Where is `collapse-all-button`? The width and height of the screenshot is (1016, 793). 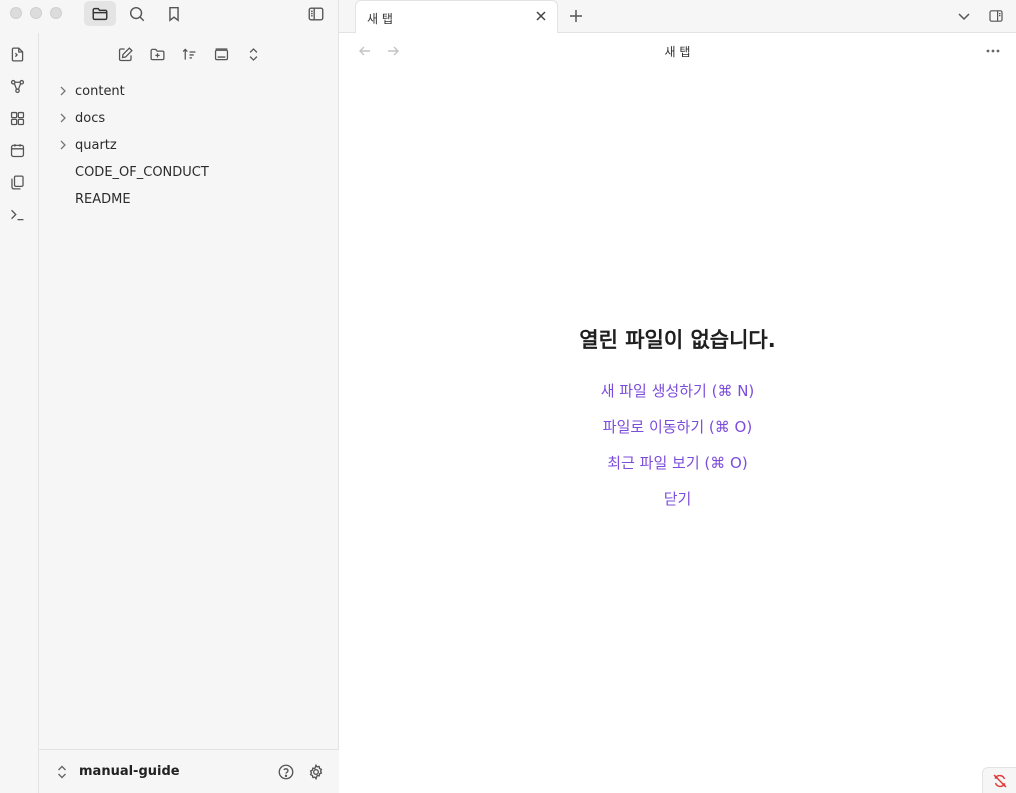
collapse-all-button is located at coordinates (253, 54).